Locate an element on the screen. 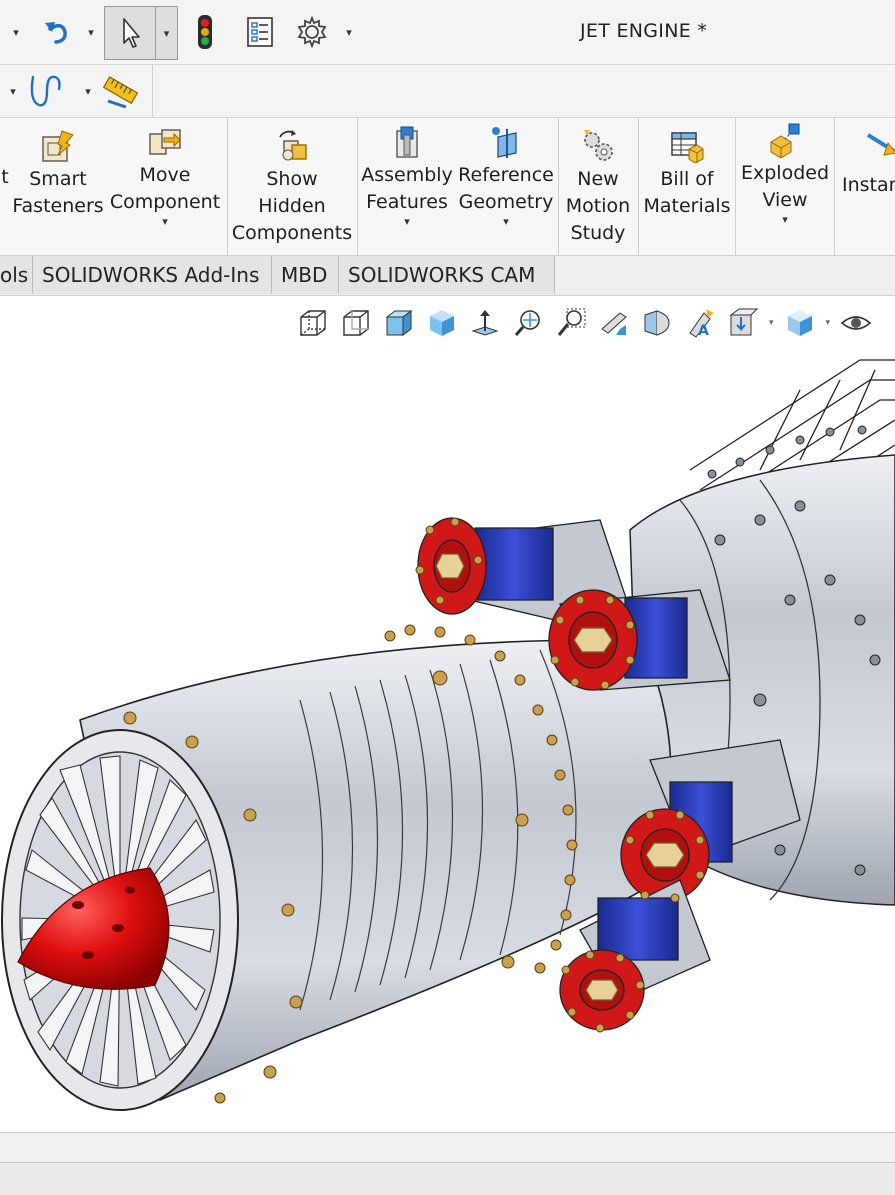 This screenshot has width=895, height=1195. reference-geometry-dropdown-icon: ▾ is located at coordinates (506, 222).